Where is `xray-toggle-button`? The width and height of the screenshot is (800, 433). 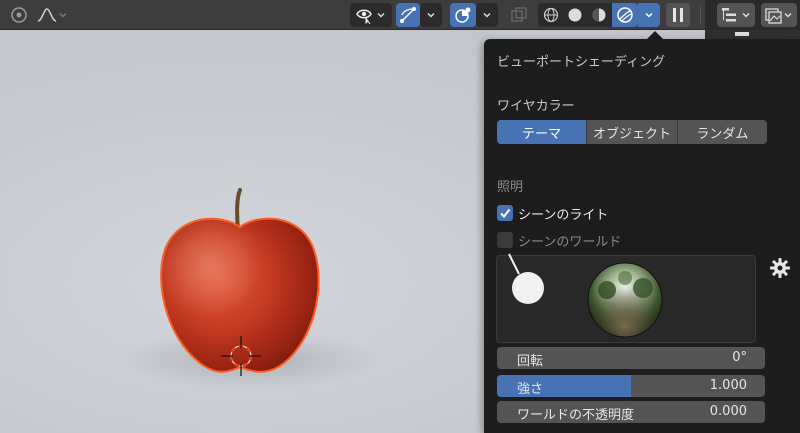 xray-toggle-button is located at coordinates (519, 15).